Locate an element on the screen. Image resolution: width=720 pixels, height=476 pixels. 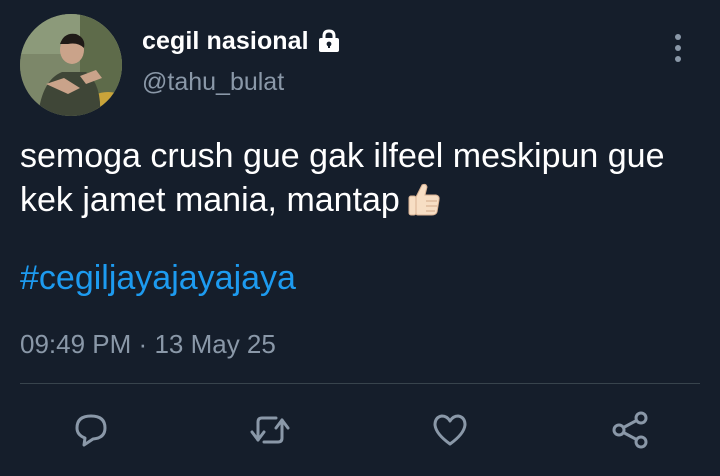
avatar-photo is located at coordinates (71, 65).